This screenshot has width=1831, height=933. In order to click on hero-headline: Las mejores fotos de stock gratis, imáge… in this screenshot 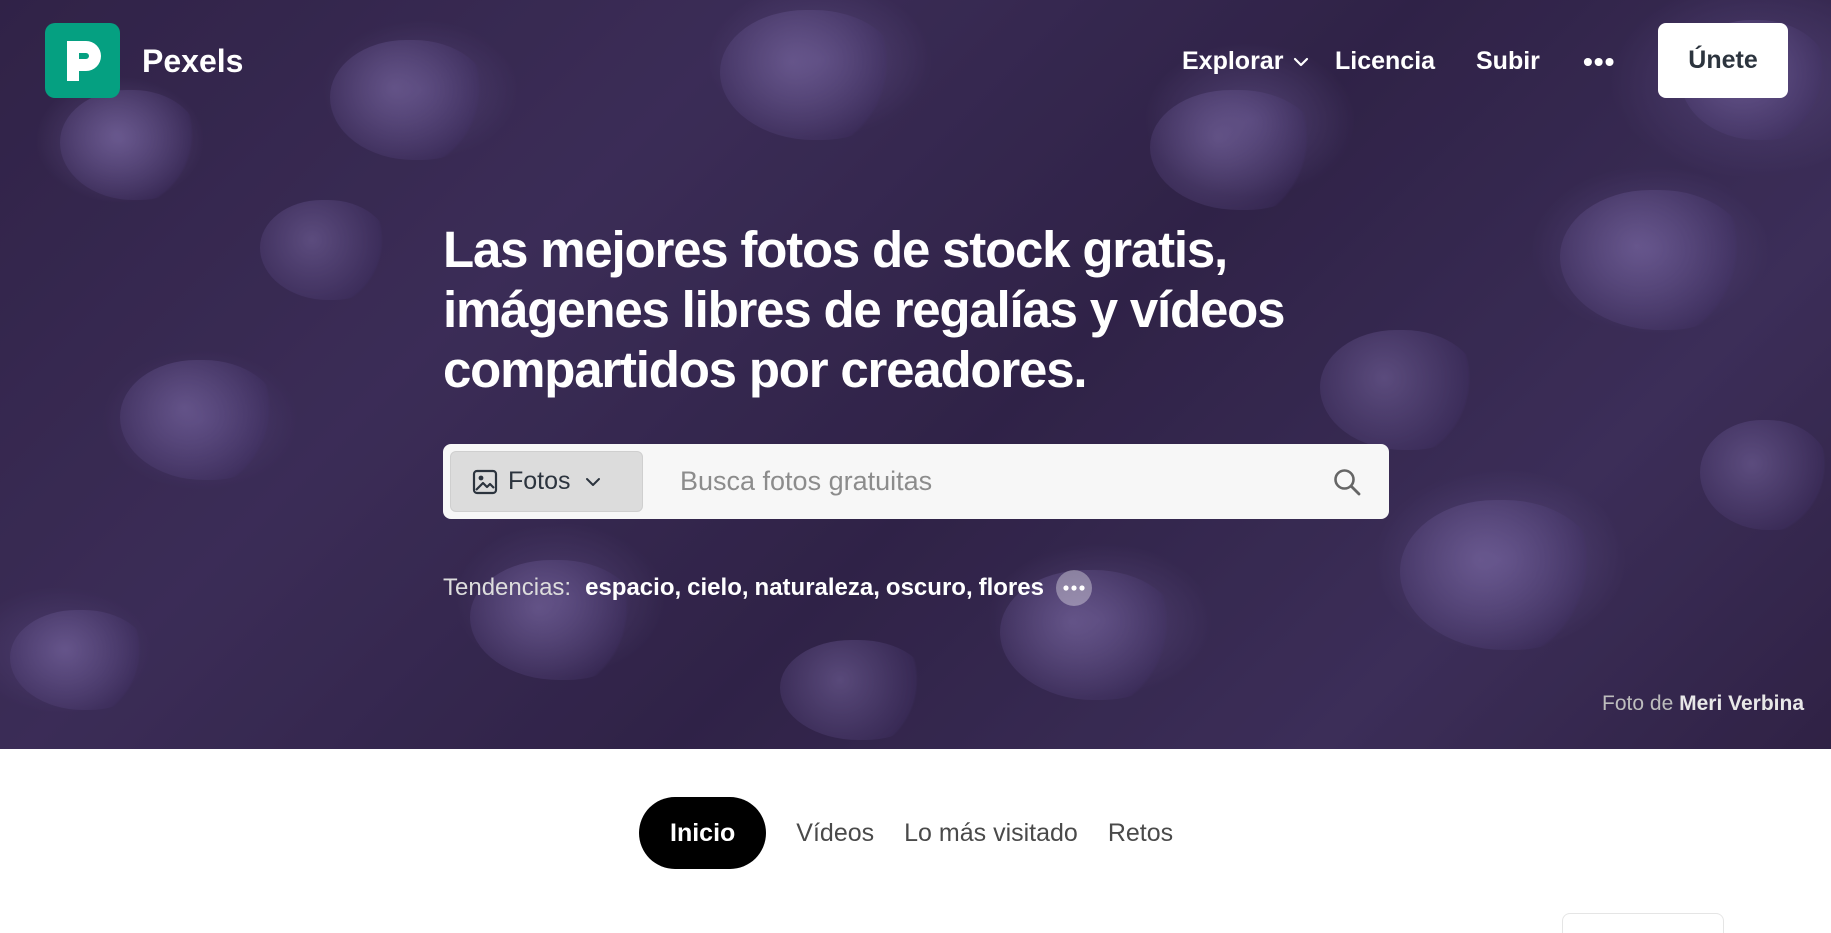, I will do `click(864, 309)`.